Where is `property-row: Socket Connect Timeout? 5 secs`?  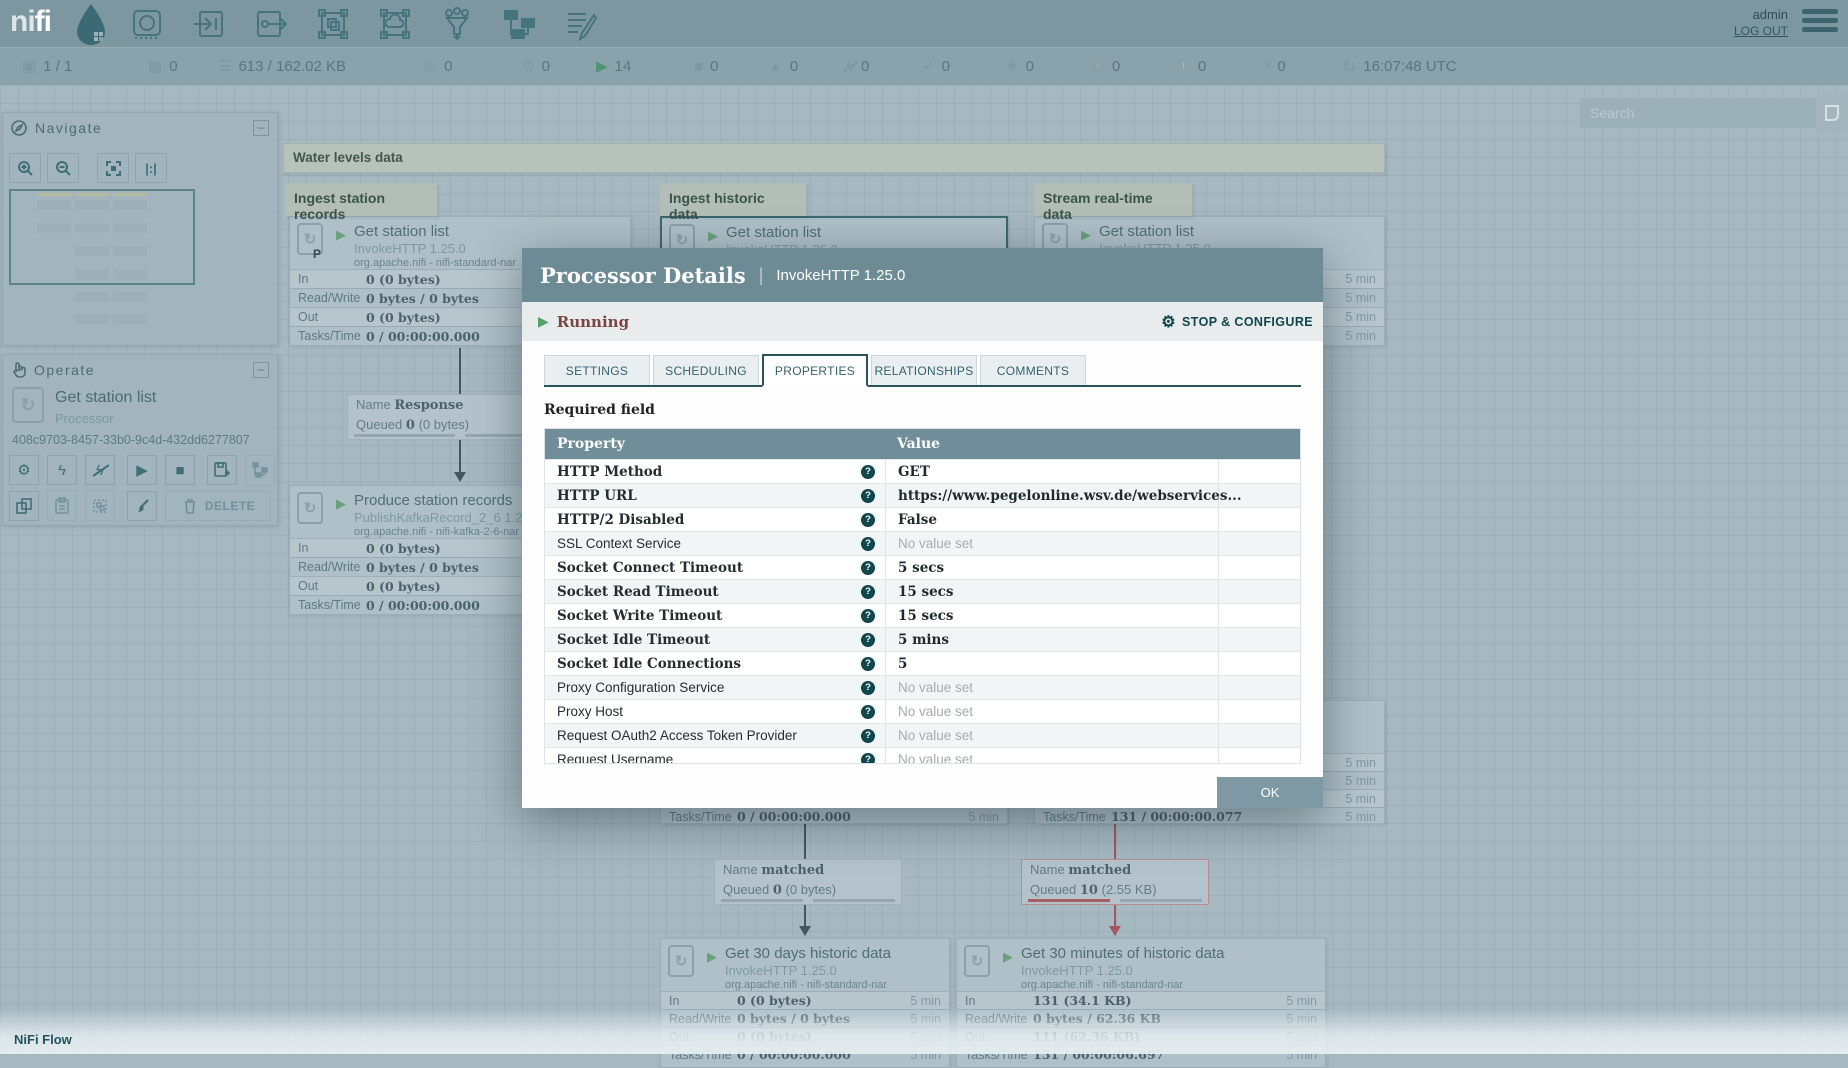 property-row: Socket Connect Timeout? 5 secs is located at coordinates (922, 567).